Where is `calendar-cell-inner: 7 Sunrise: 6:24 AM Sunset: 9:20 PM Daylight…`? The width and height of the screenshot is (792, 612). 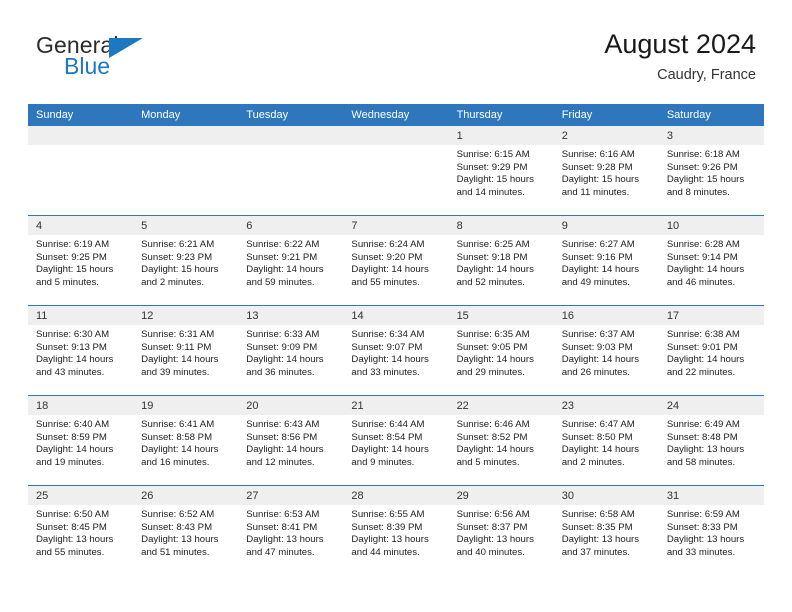 calendar-cell-inner: 7 Sunrise: 6:24 AM Sunset: 9:20 PM Daylight… is located at coordinates (396, 260).